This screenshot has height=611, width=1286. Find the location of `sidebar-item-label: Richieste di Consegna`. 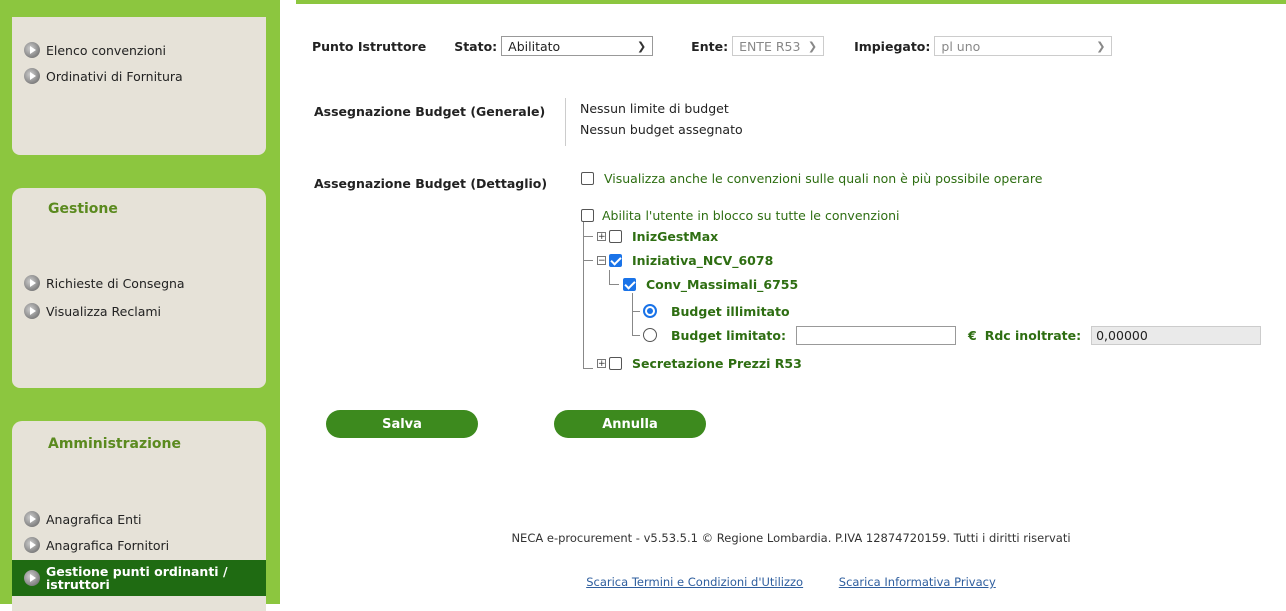

sidebar-item-label: Richieste di Consegna is located at coordinates (115, 283).